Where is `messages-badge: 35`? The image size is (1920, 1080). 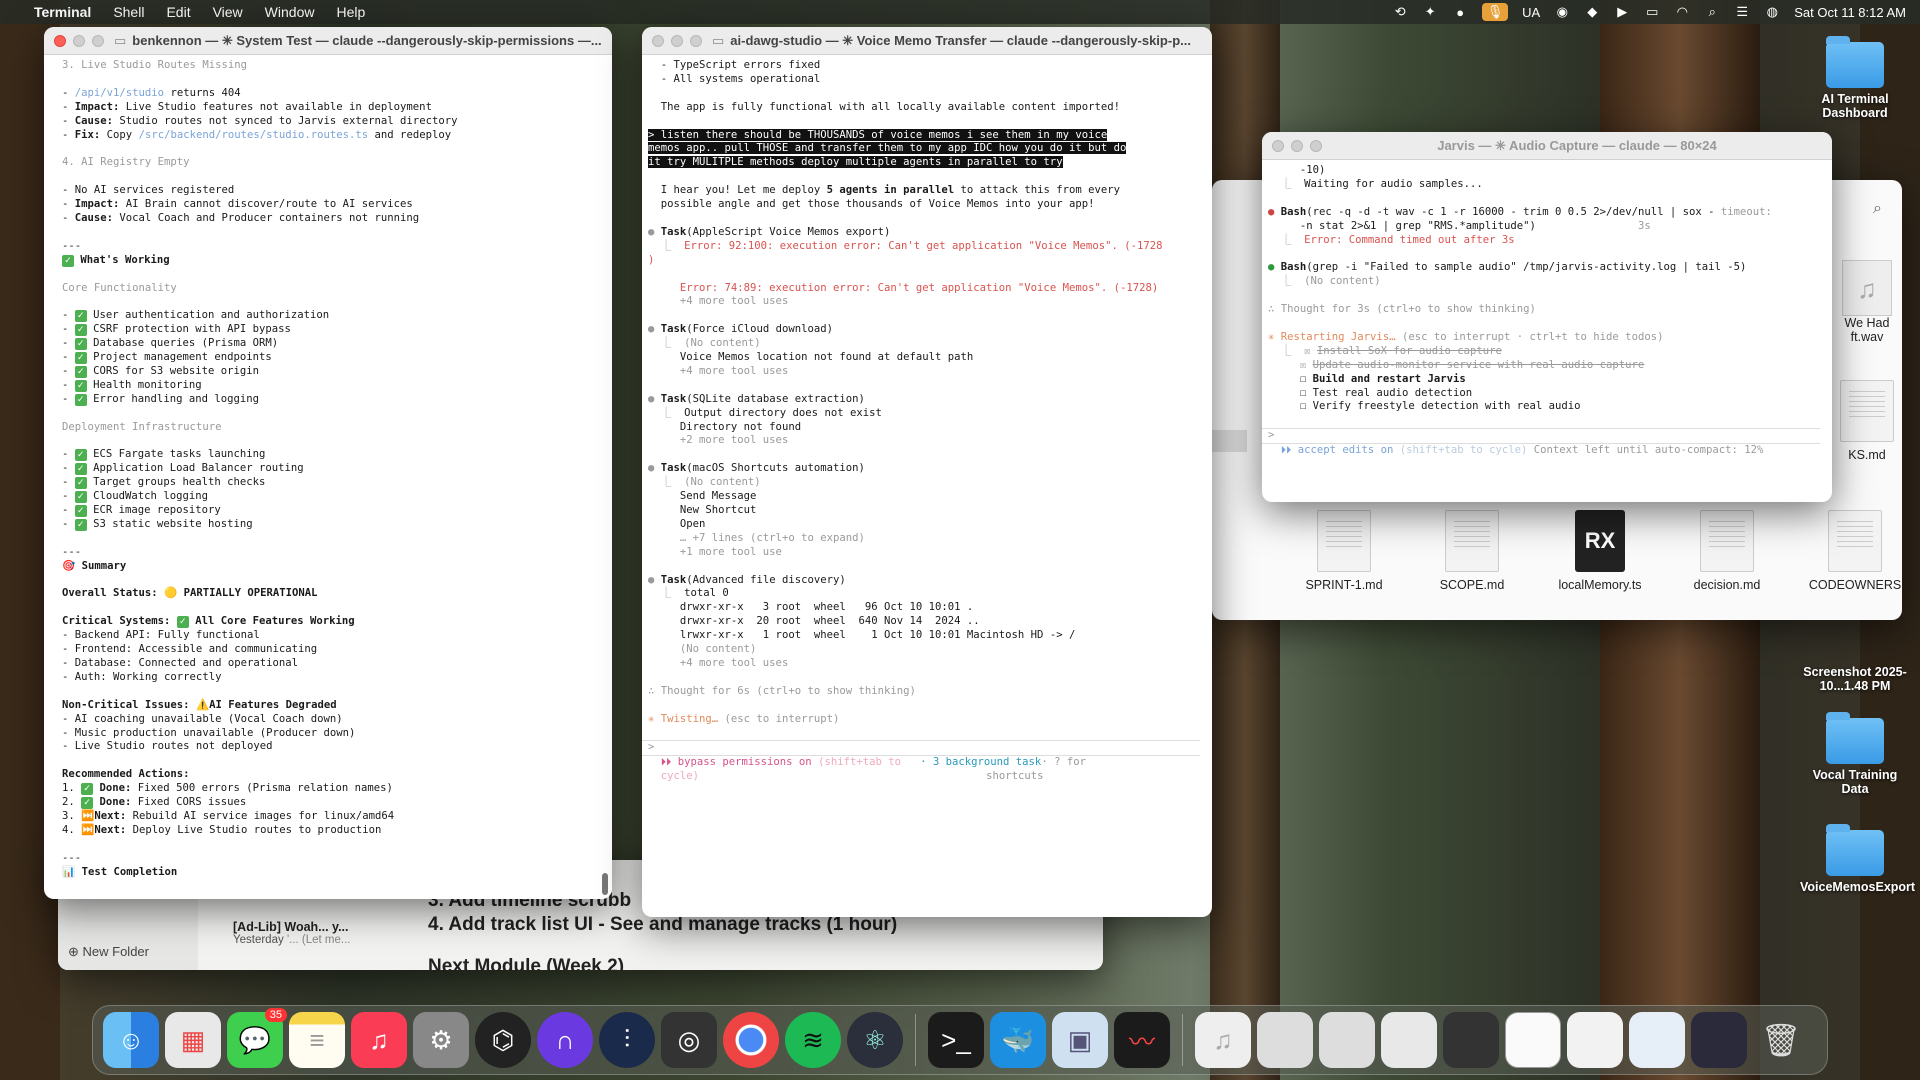 messages-badge: 35 is located at coordinates (275, 1015).